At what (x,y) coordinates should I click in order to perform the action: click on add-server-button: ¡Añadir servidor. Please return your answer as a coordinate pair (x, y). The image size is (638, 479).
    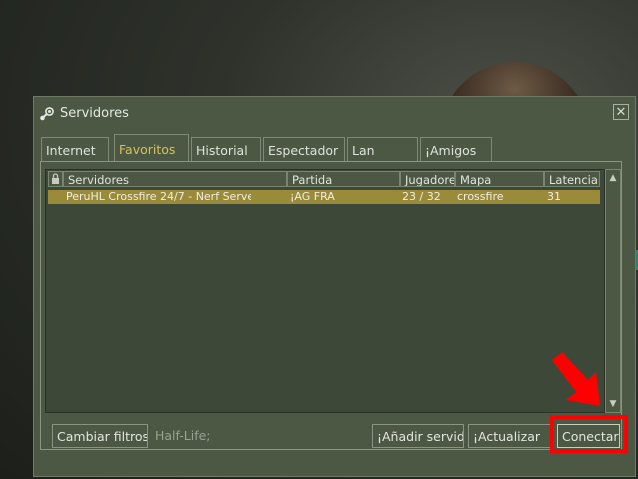
    Looking at the image, I should click on (418, 436).